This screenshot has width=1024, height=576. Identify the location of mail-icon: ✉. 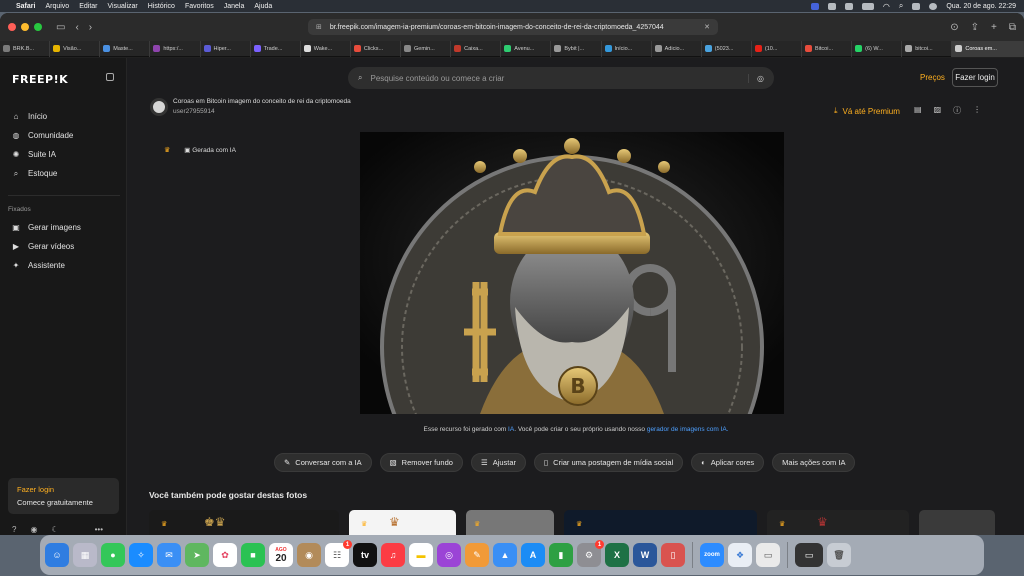
(169, 555).